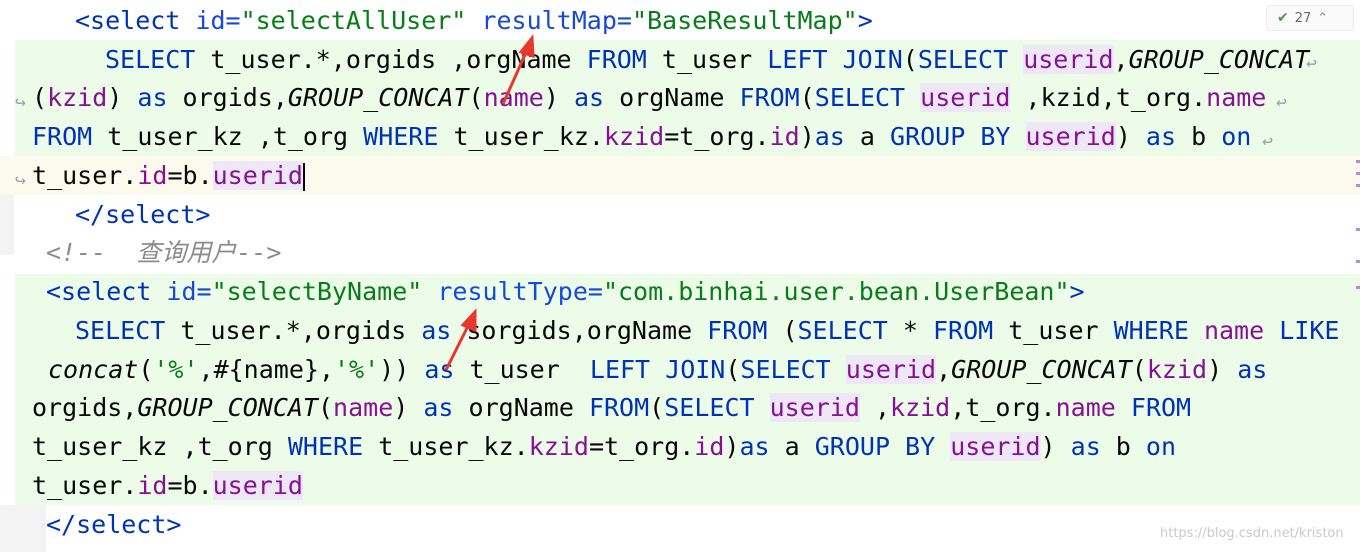 The width and height of the screenshot is (1360, 552). I want to click on xml-comment: <!-- 查询用户-->, so click(164, 252).